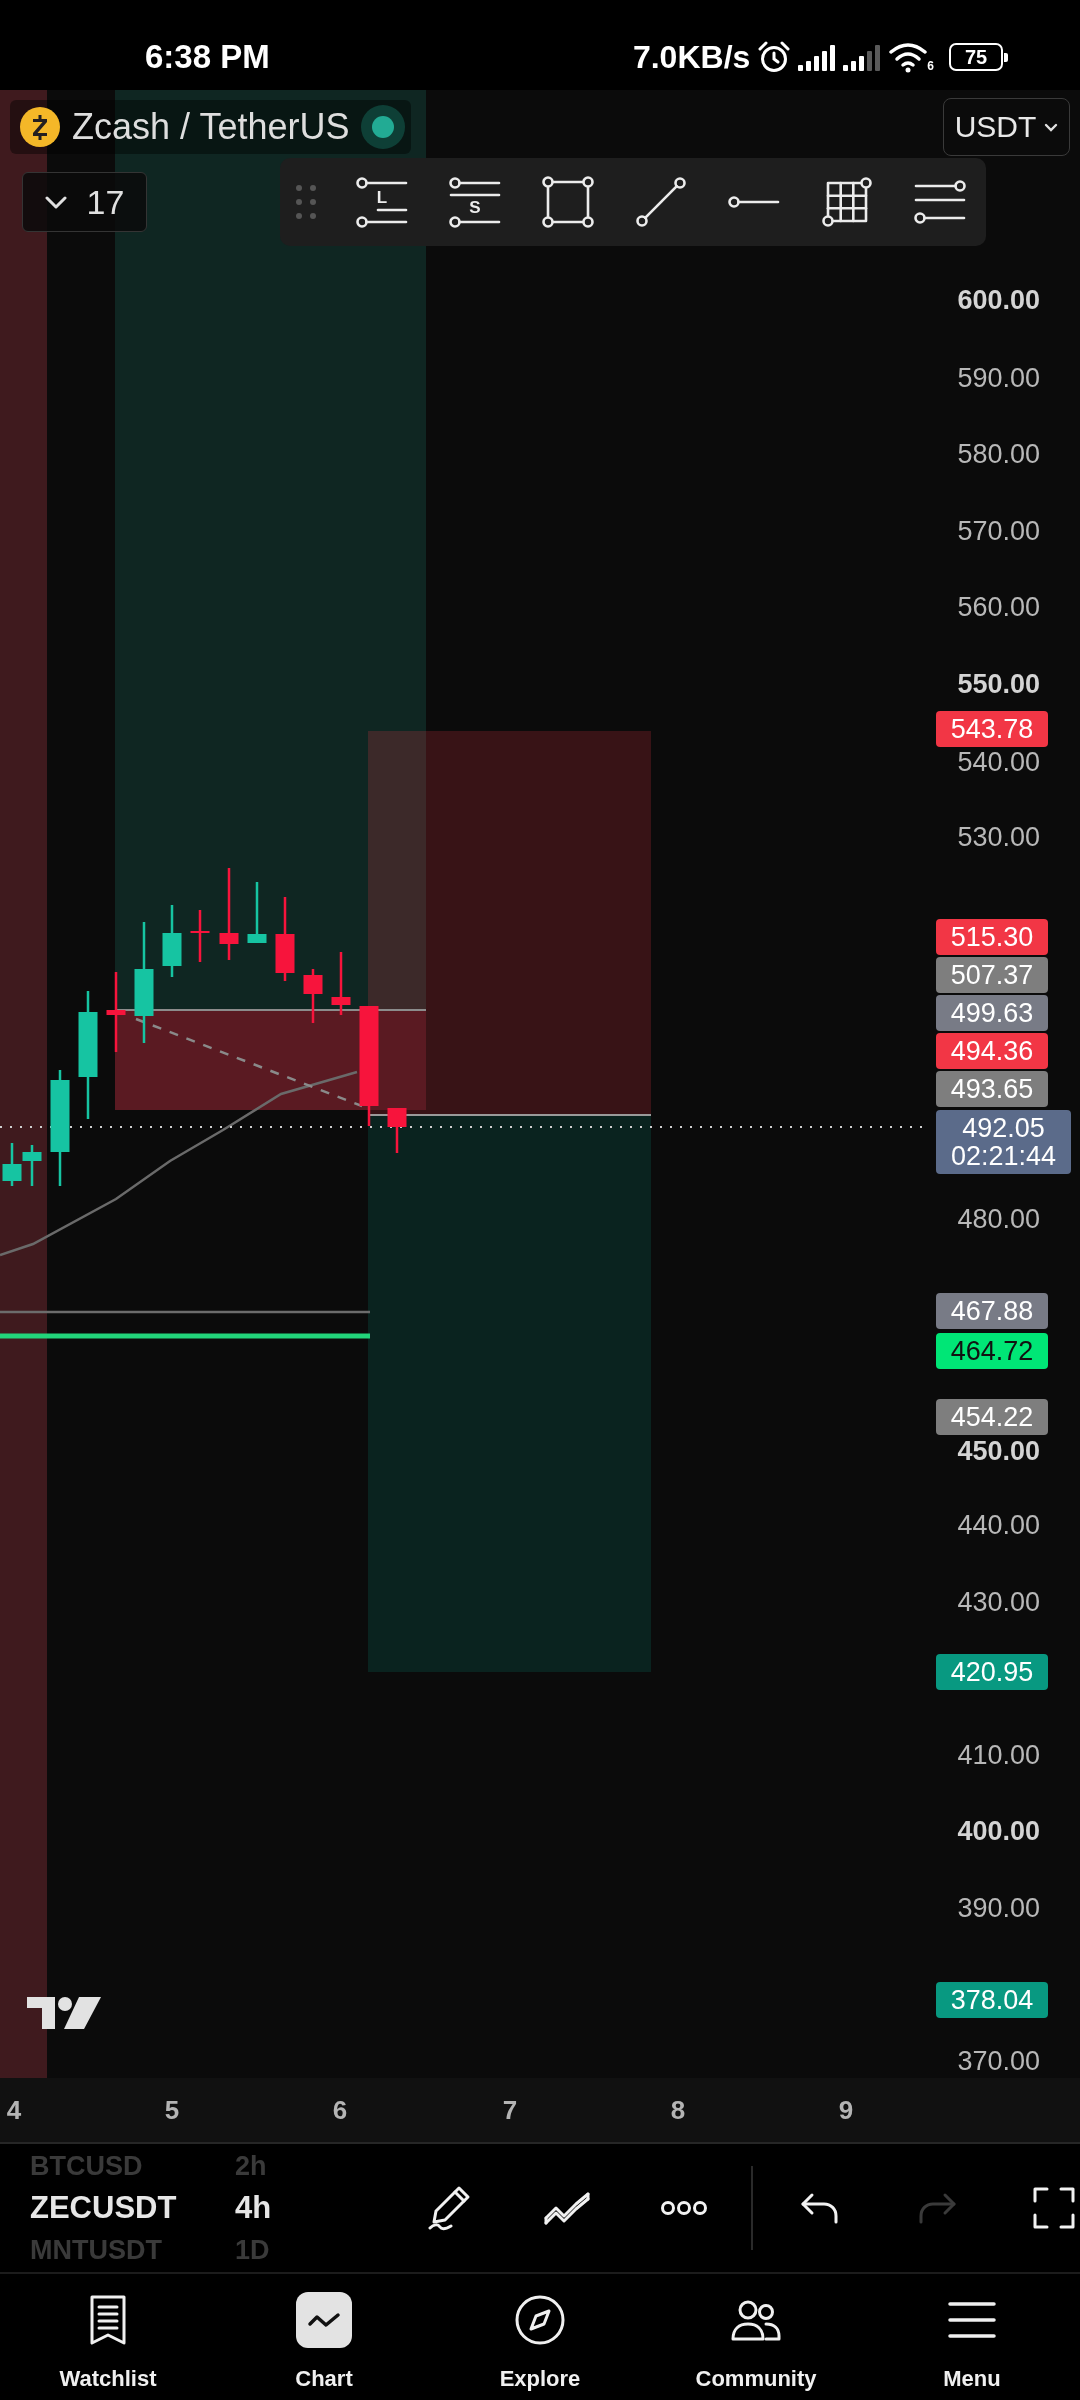  Describe the element at coordinates (14, 2110) in the screenshot. I see `time-axis-label: 4` at that location.